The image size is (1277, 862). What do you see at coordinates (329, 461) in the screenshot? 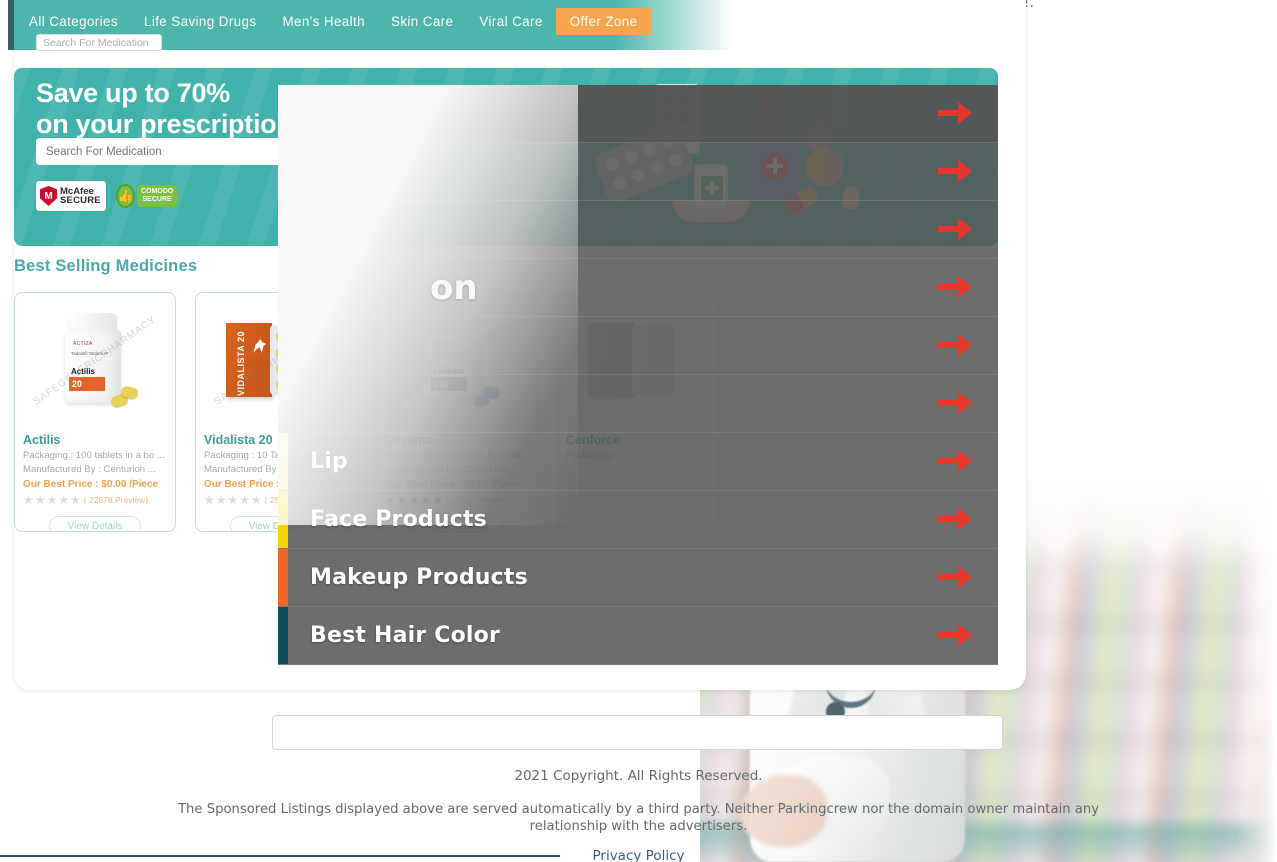
I see `overlay-menu-label: Lip` at bounding box center [329, 461].